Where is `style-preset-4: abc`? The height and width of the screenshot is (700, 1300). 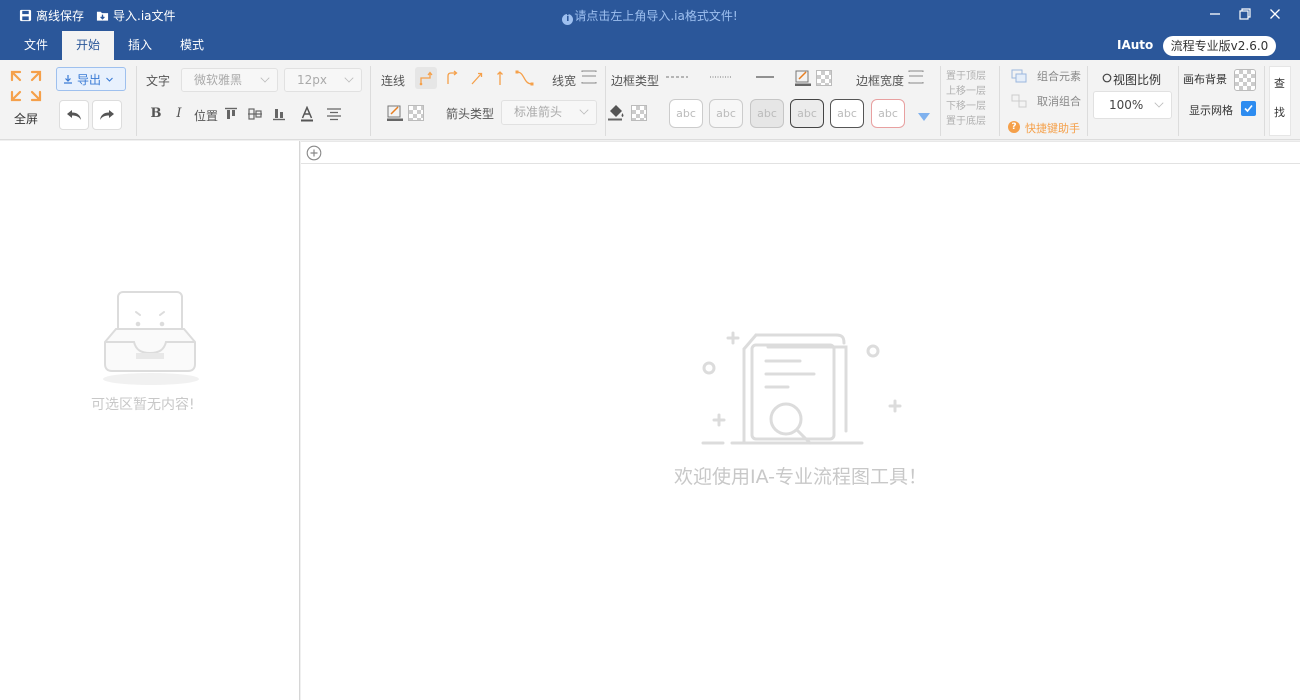
style-preset-4: abc is located at coordinates (807, 113).